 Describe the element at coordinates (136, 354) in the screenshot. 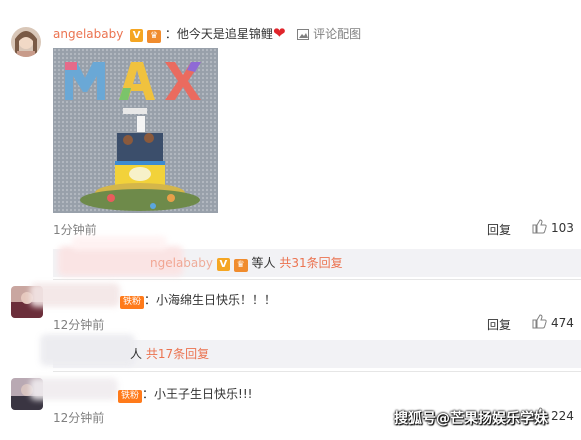

I see `sub-reply-suffix: 人` at that location.